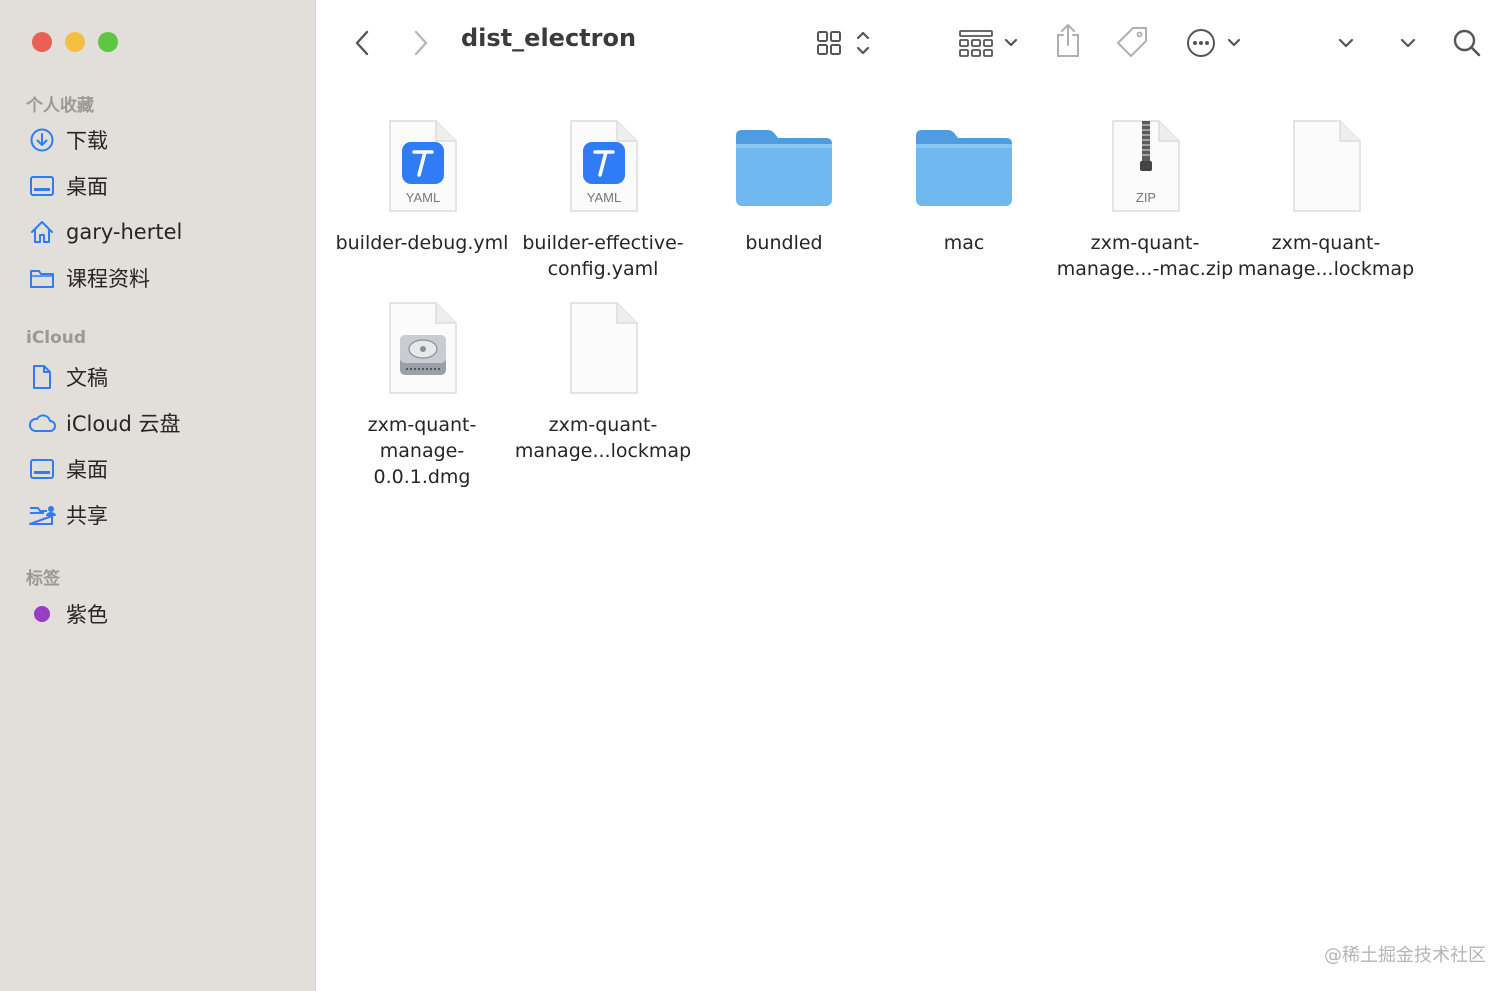  What do you see at coordinates (60, 106) in the screenshot?
I see `sidebar-section-favorites: 个人收藏` at bounding box center [60, 106].